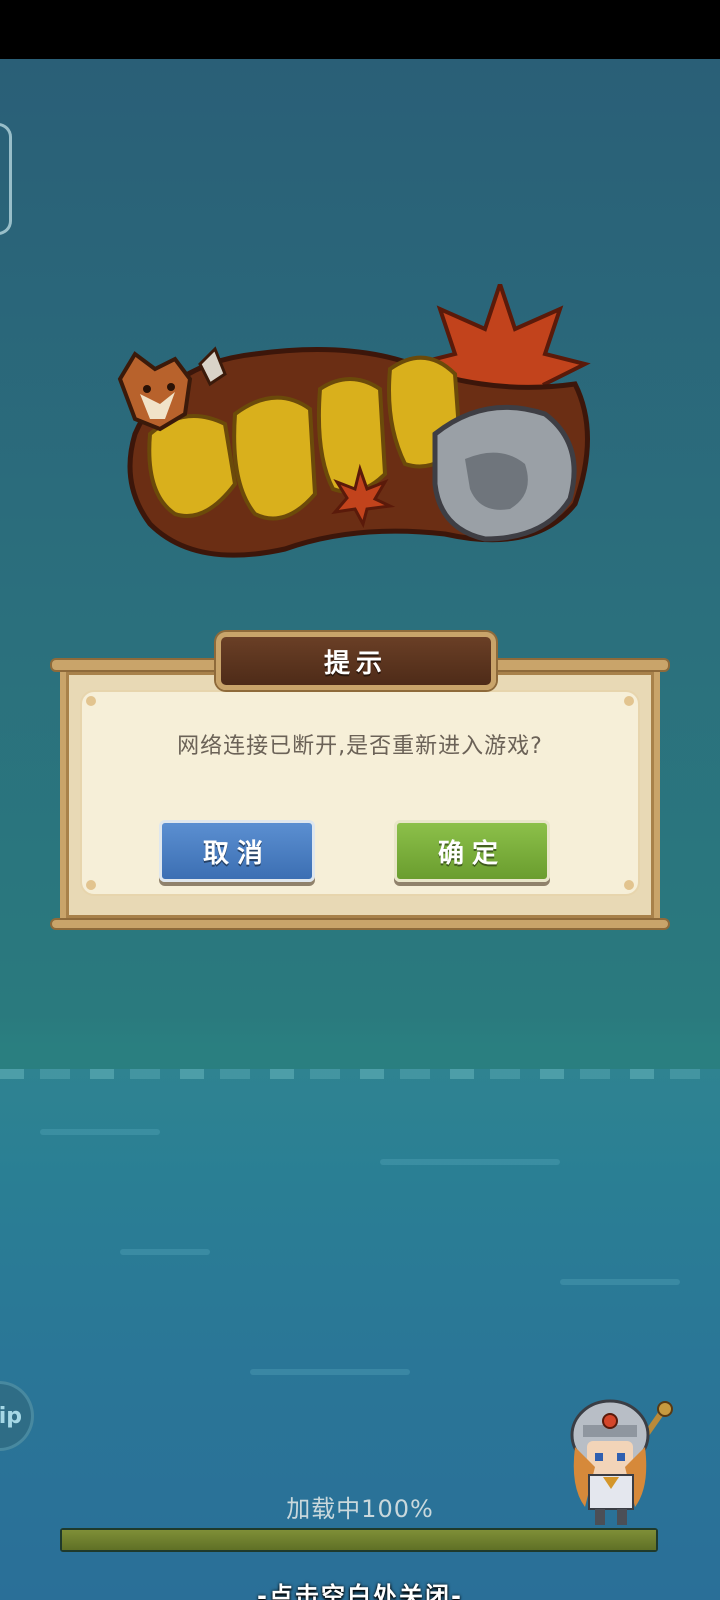  Describe the element at coordinates (11, 1416) in the screenshot. I see `side-bubble-text: ip` at that location.